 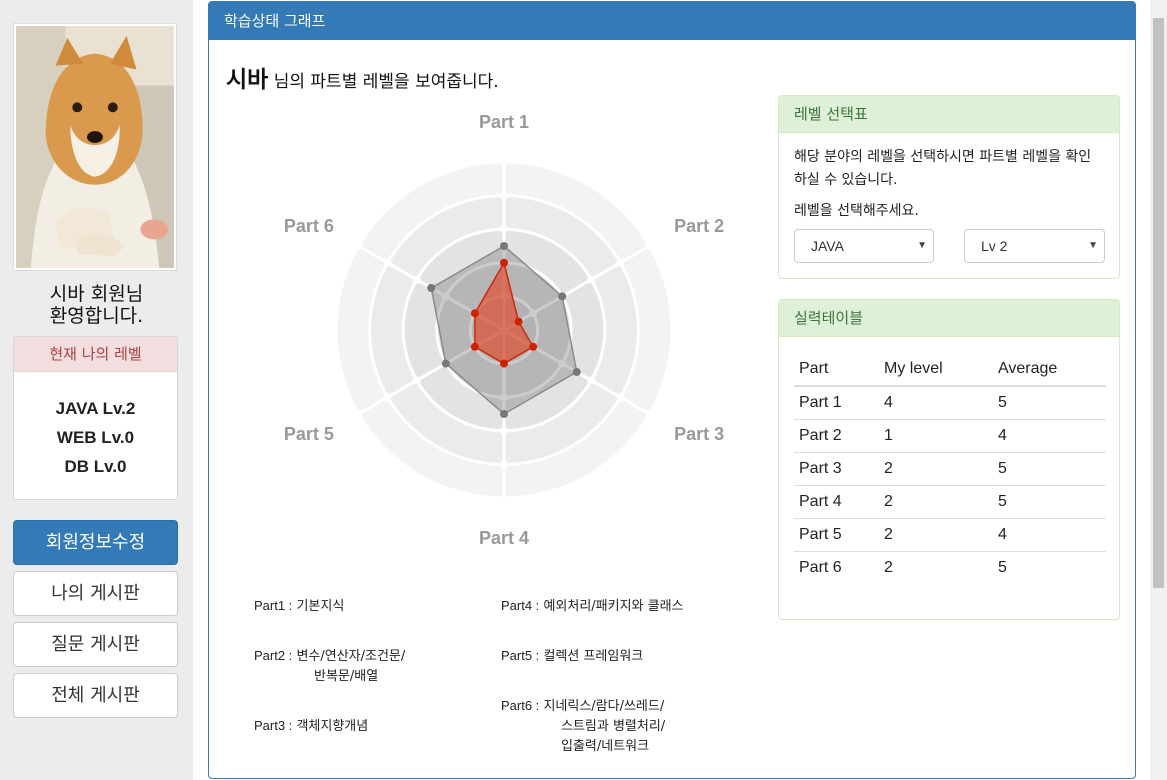 I want to click on level-select-value: Lv 2, so click(x=994, y=246).